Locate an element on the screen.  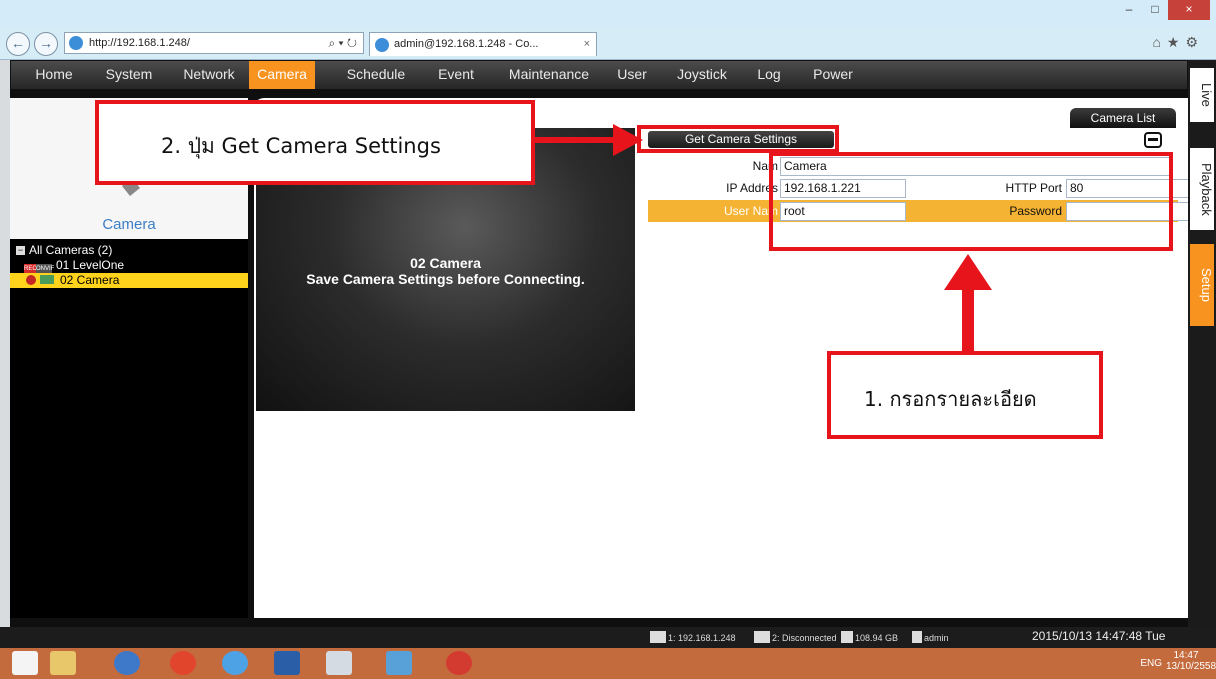
tree-item-label: 01 LevelOne is located at coordinates (90, 265).